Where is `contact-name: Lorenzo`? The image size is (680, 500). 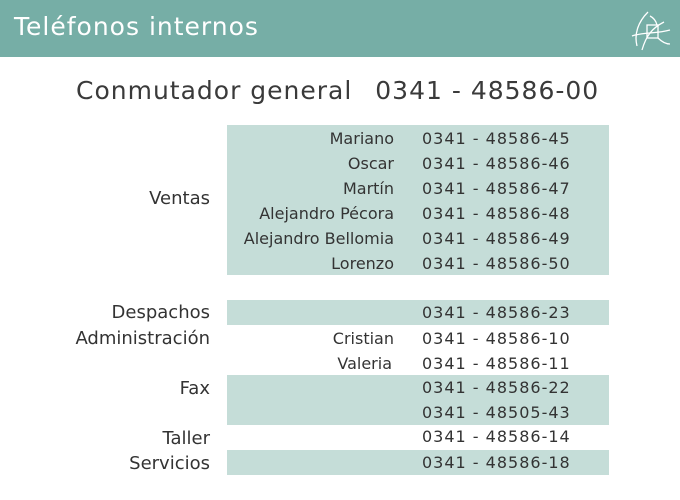
contact-name: Lorenzo is located at coordinates (362, 263).